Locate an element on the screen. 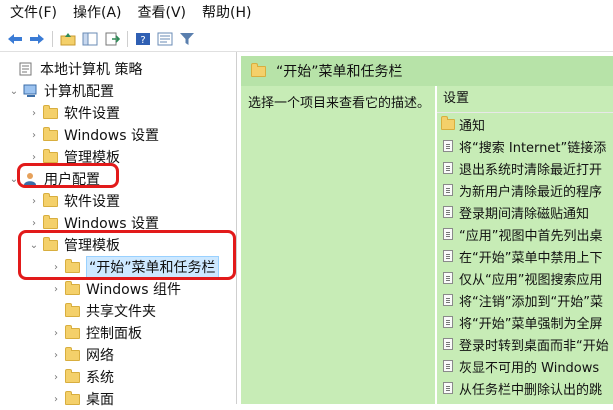 This screenshot has width=613, height=410. menu-file: 文件(F) is located at coordinates (32, 13).